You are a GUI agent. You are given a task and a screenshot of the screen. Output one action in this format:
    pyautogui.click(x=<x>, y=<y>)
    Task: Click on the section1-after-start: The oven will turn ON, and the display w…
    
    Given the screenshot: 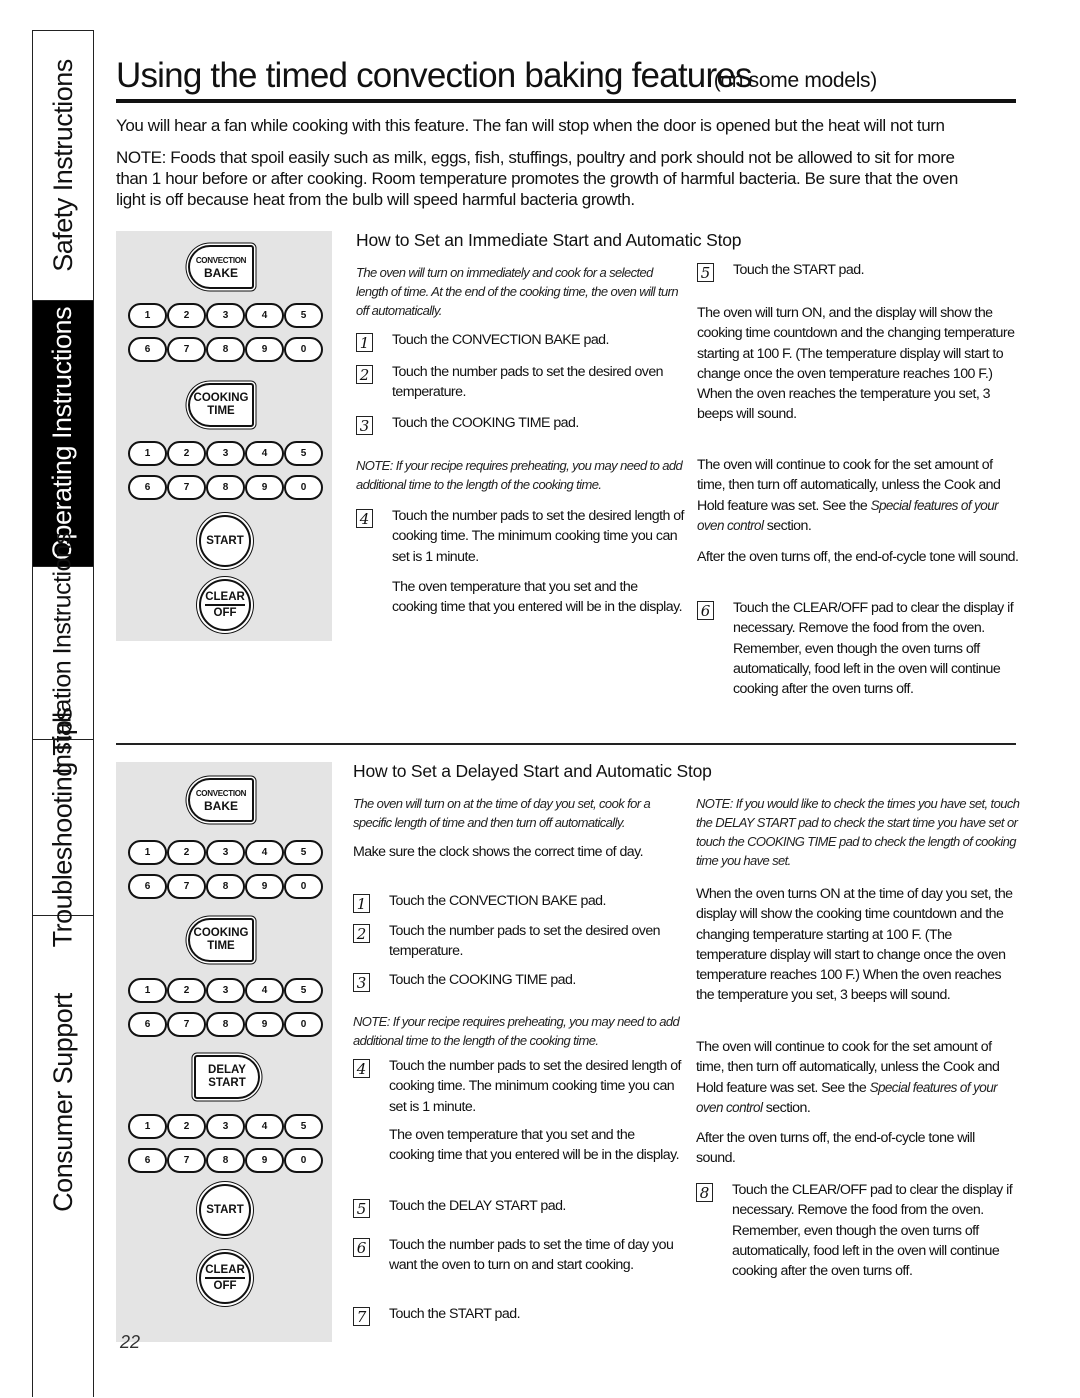 What is the action you would take?
    pyautogui.click(x=856, y=364)
    